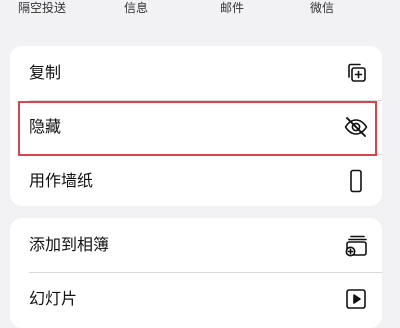  I want to click on share-target-wechat: 微信, so click(322, 8).